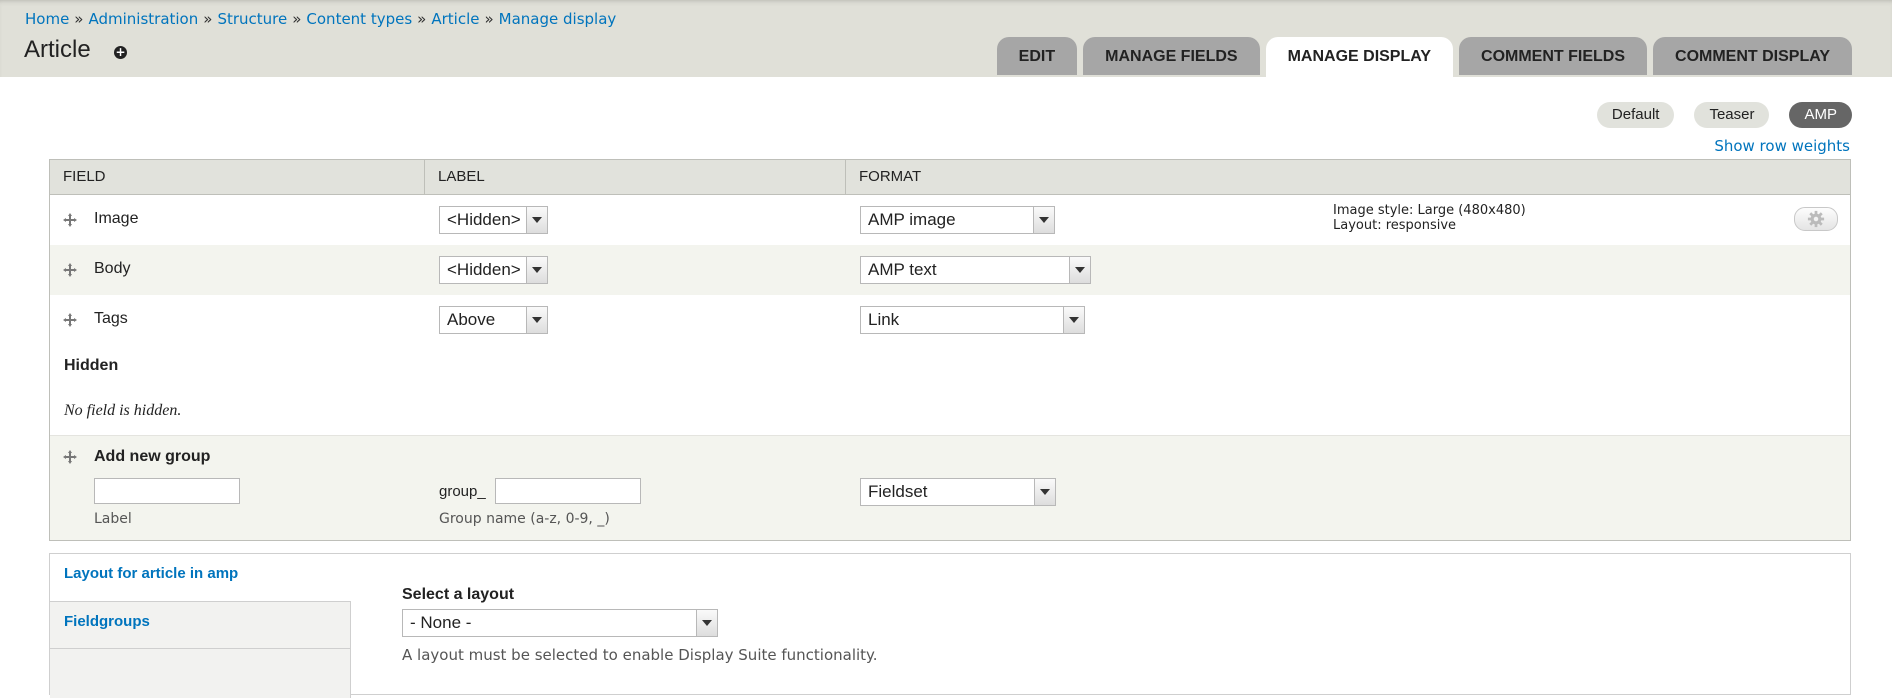 This screenshot has height=698, width=1892. Describe the element at coordinates (120, 52) in the screenshot. I see `add-shortcut-icon: +` at that location.